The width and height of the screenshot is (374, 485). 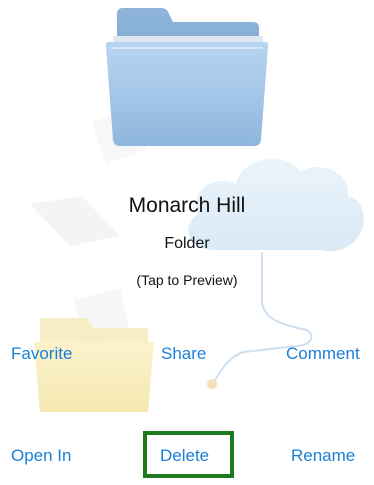 What do you see at coordinates (187, 280) in the screenshot?
I see `tap-to-preview-hint: (Tap to Preview)` at bounding box center [187, 280].